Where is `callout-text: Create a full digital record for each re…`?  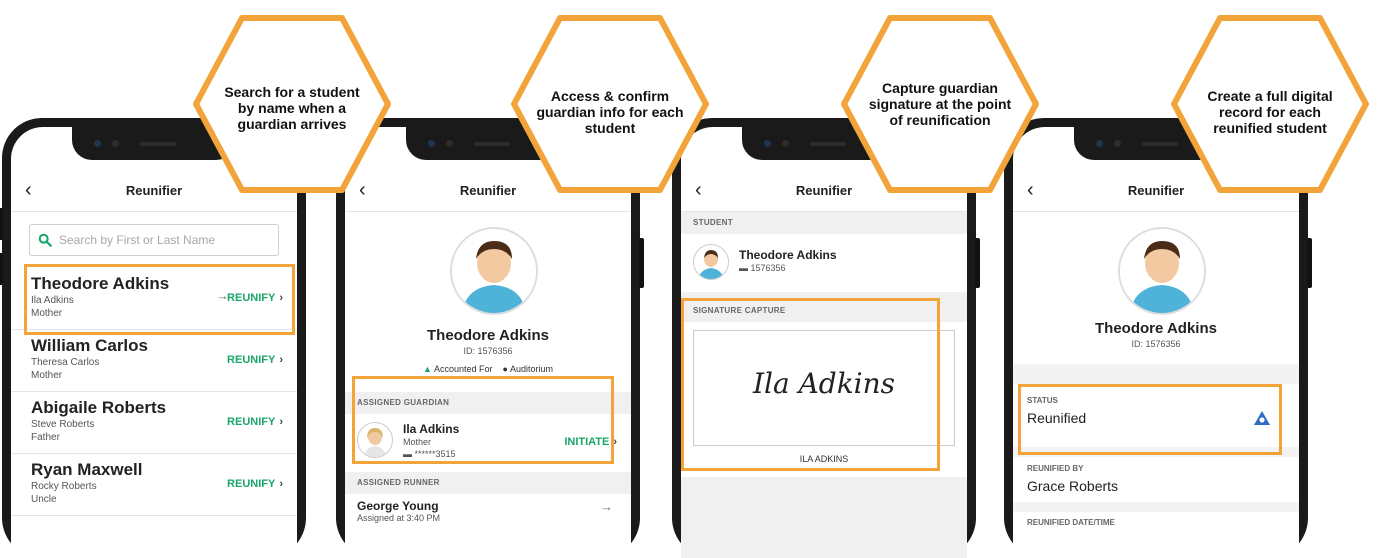
callout-text: Create a full digital record for each re… is located at coordinates (1270, 112).